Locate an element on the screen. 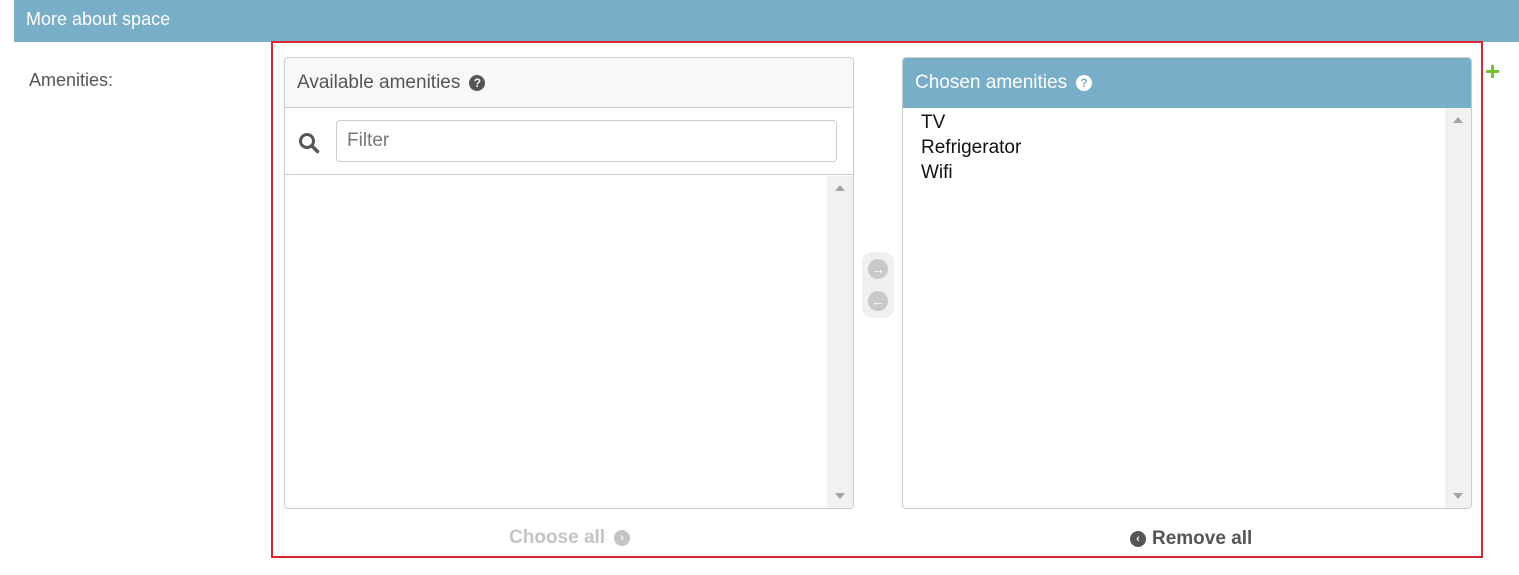 The height and width of the screenshot is (575, 1519). available-title-text: Available amenities is located at coordinates (379, 82).